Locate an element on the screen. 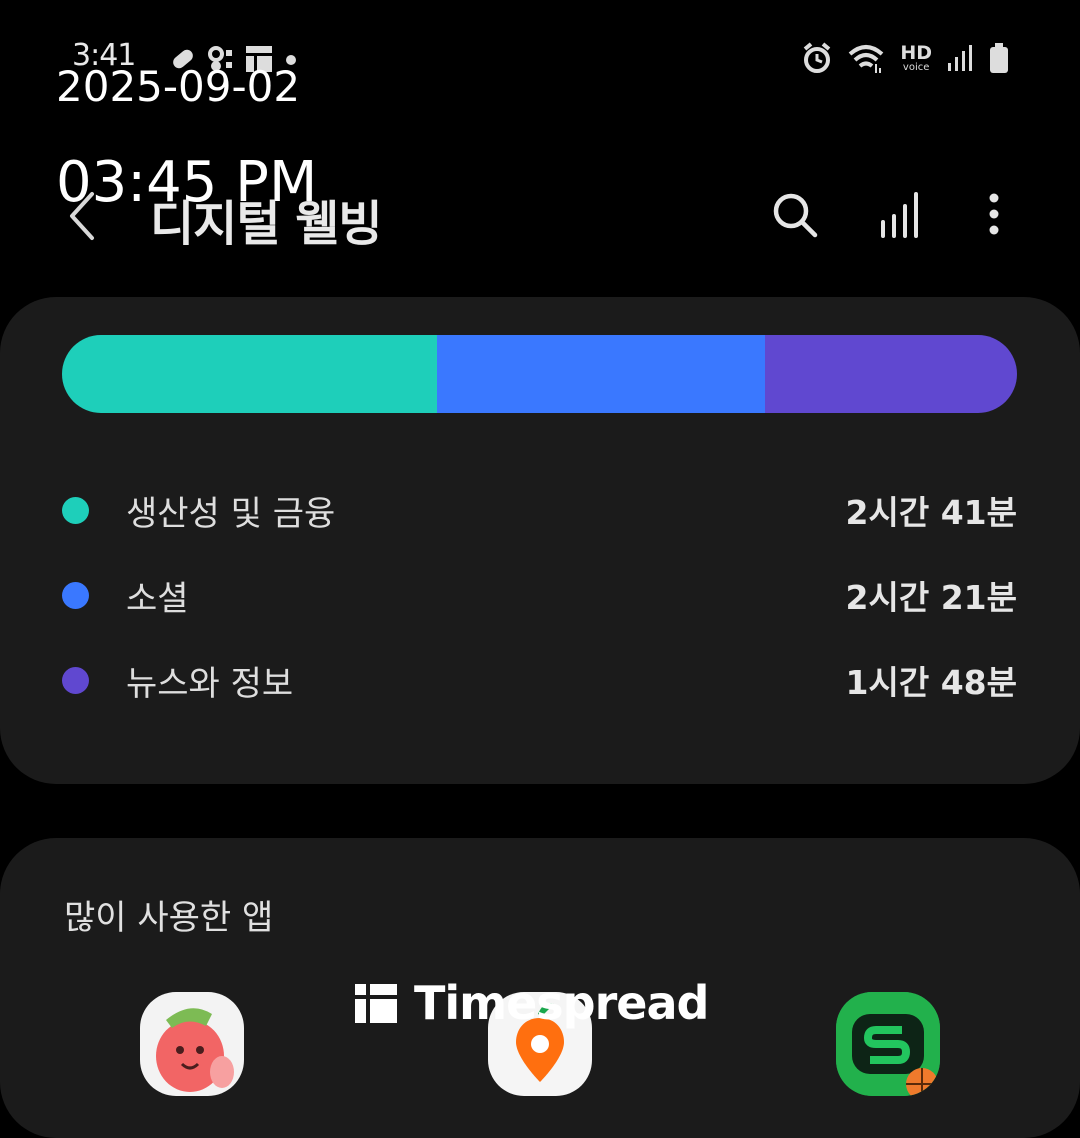 This screenshot has height=1138, width=1080. status-right-icons: HD voice is located at coordinates (906, 58).